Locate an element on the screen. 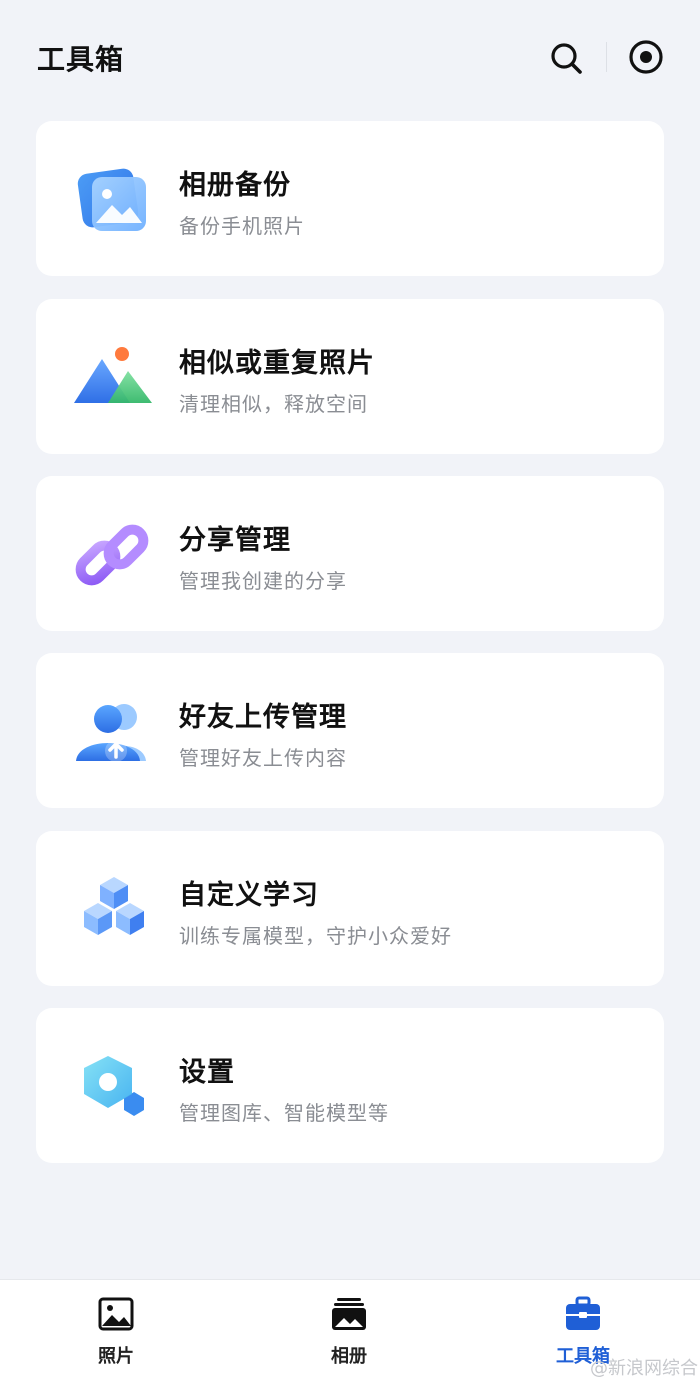 The height and width of the screenshot is (1385, 700). card-similar-photos: 相似或重复照片 清理相似，释放空间 is located at coordinates (350, 376).